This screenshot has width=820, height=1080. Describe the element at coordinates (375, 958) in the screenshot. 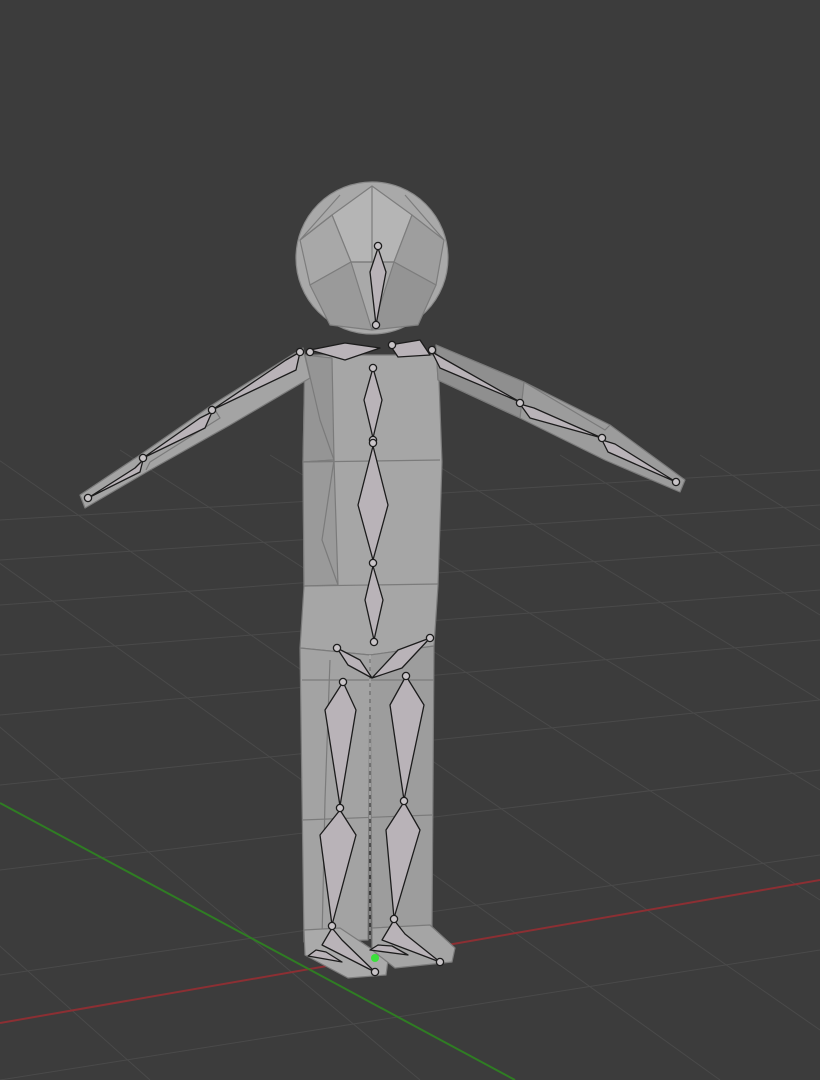

I see `object-origin-dot` at that location.